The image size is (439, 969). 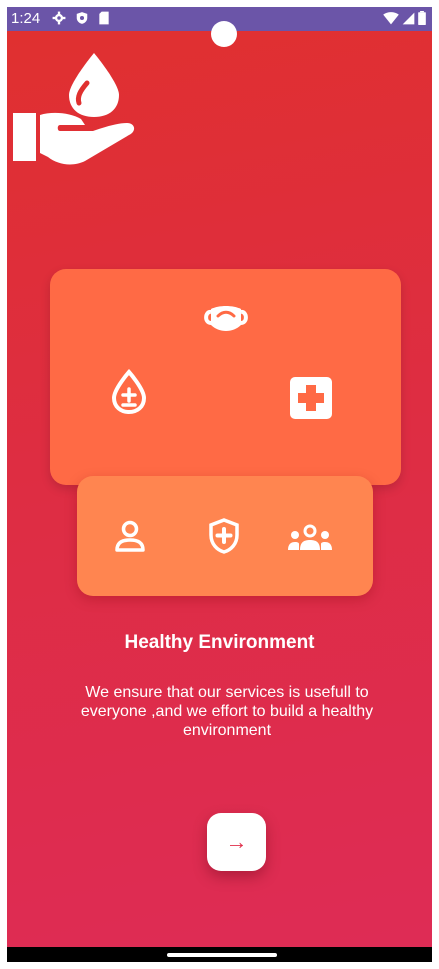 I want to click on shield-icon, so click(x=82, y=18).